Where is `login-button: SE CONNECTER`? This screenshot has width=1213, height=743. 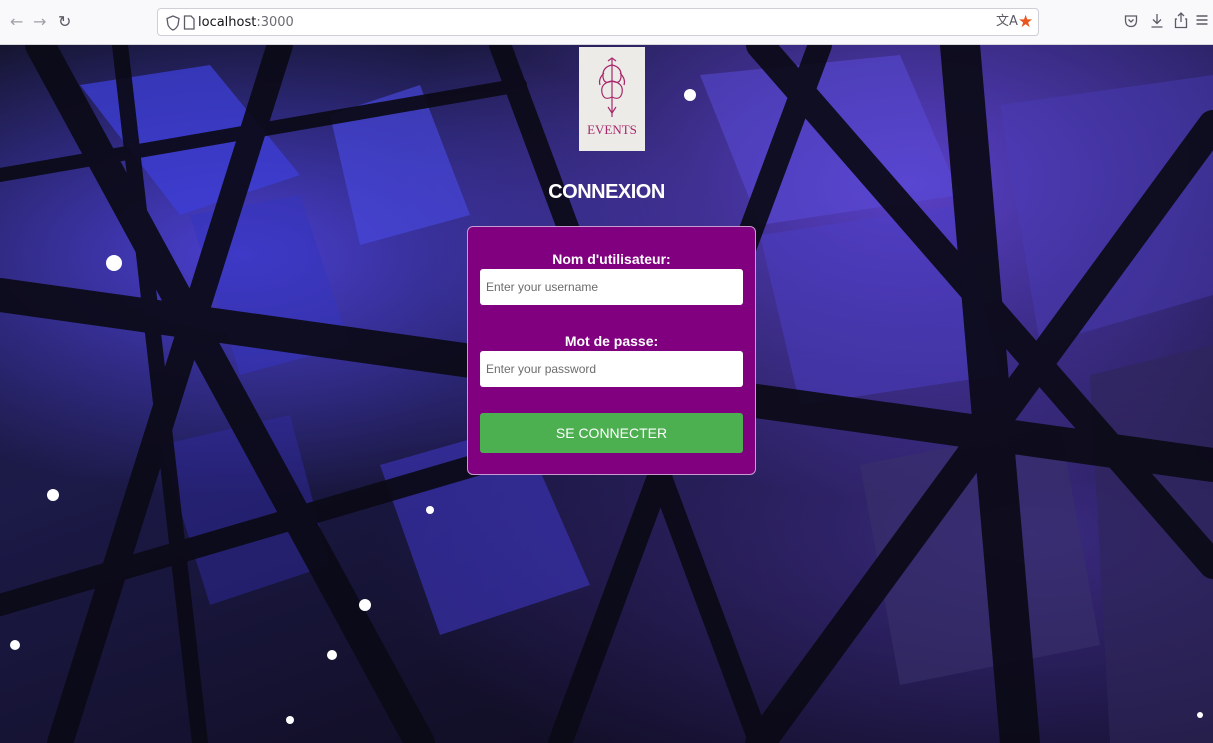 login-button: SE CONNECTER is located at coordinates (611, 433).